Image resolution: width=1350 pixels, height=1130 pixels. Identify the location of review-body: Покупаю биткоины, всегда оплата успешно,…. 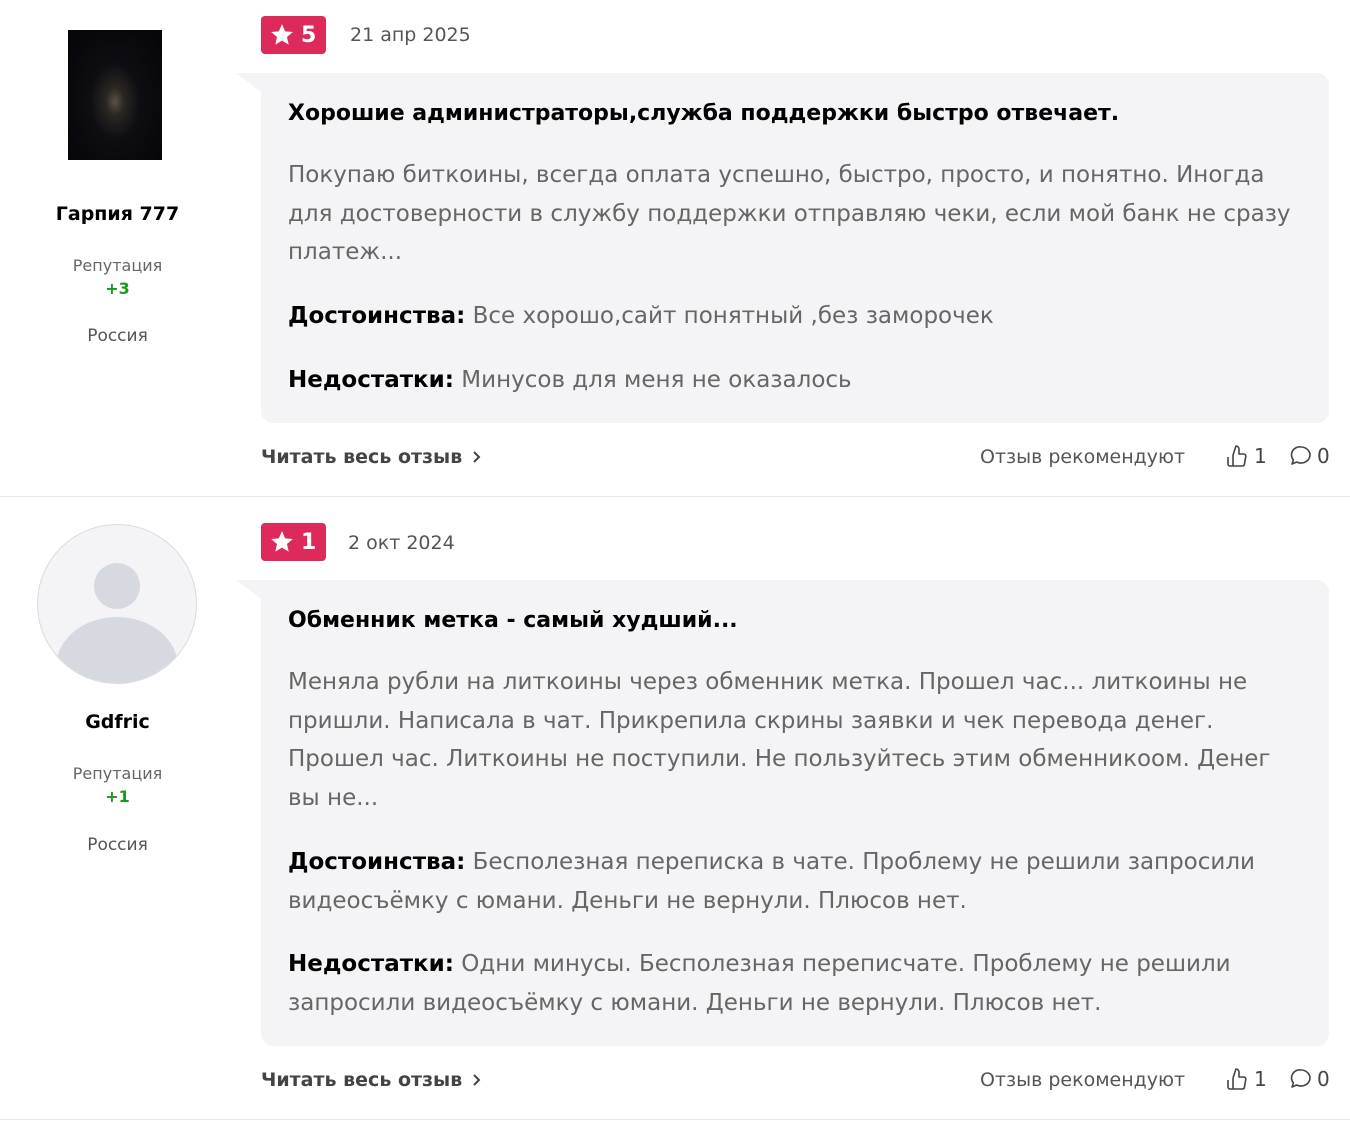
(789, 213).